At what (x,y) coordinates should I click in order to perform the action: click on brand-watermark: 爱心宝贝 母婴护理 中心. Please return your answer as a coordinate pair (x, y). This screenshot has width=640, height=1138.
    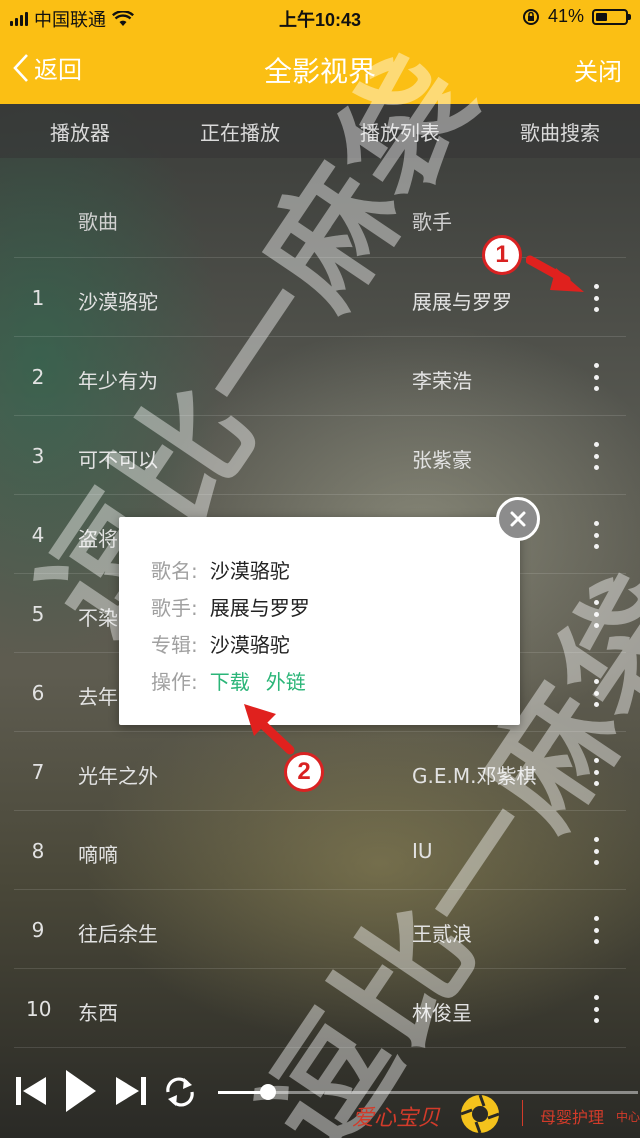
    Looking at the image, I should click on (495, 1115).